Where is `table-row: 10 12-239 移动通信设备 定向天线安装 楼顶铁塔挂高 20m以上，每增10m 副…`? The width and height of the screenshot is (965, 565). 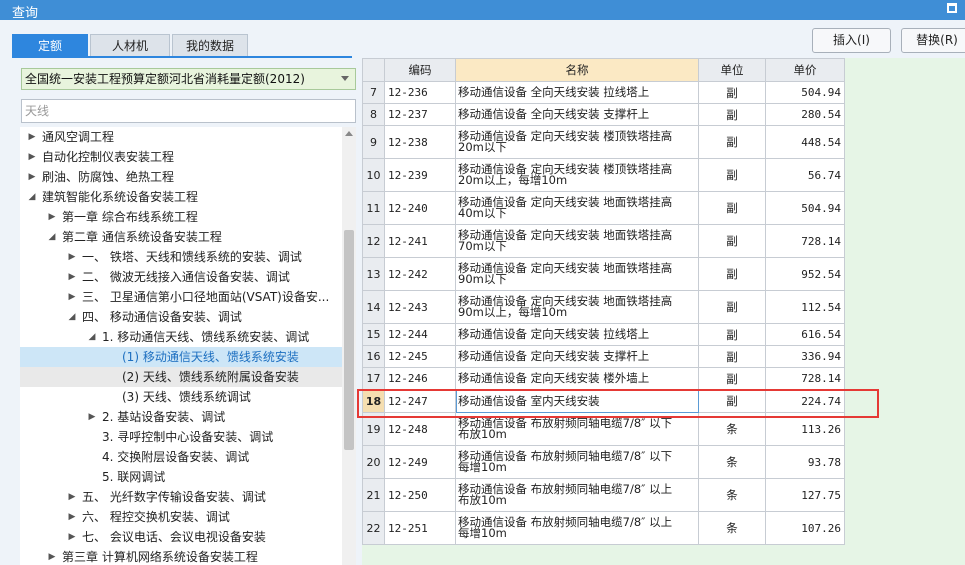 table-row: 10 12-239 移动通信设备 定向天线安装 楼顶铁塔挂高 20m以上，每增10m 副… is located at coordinates (603, 175).